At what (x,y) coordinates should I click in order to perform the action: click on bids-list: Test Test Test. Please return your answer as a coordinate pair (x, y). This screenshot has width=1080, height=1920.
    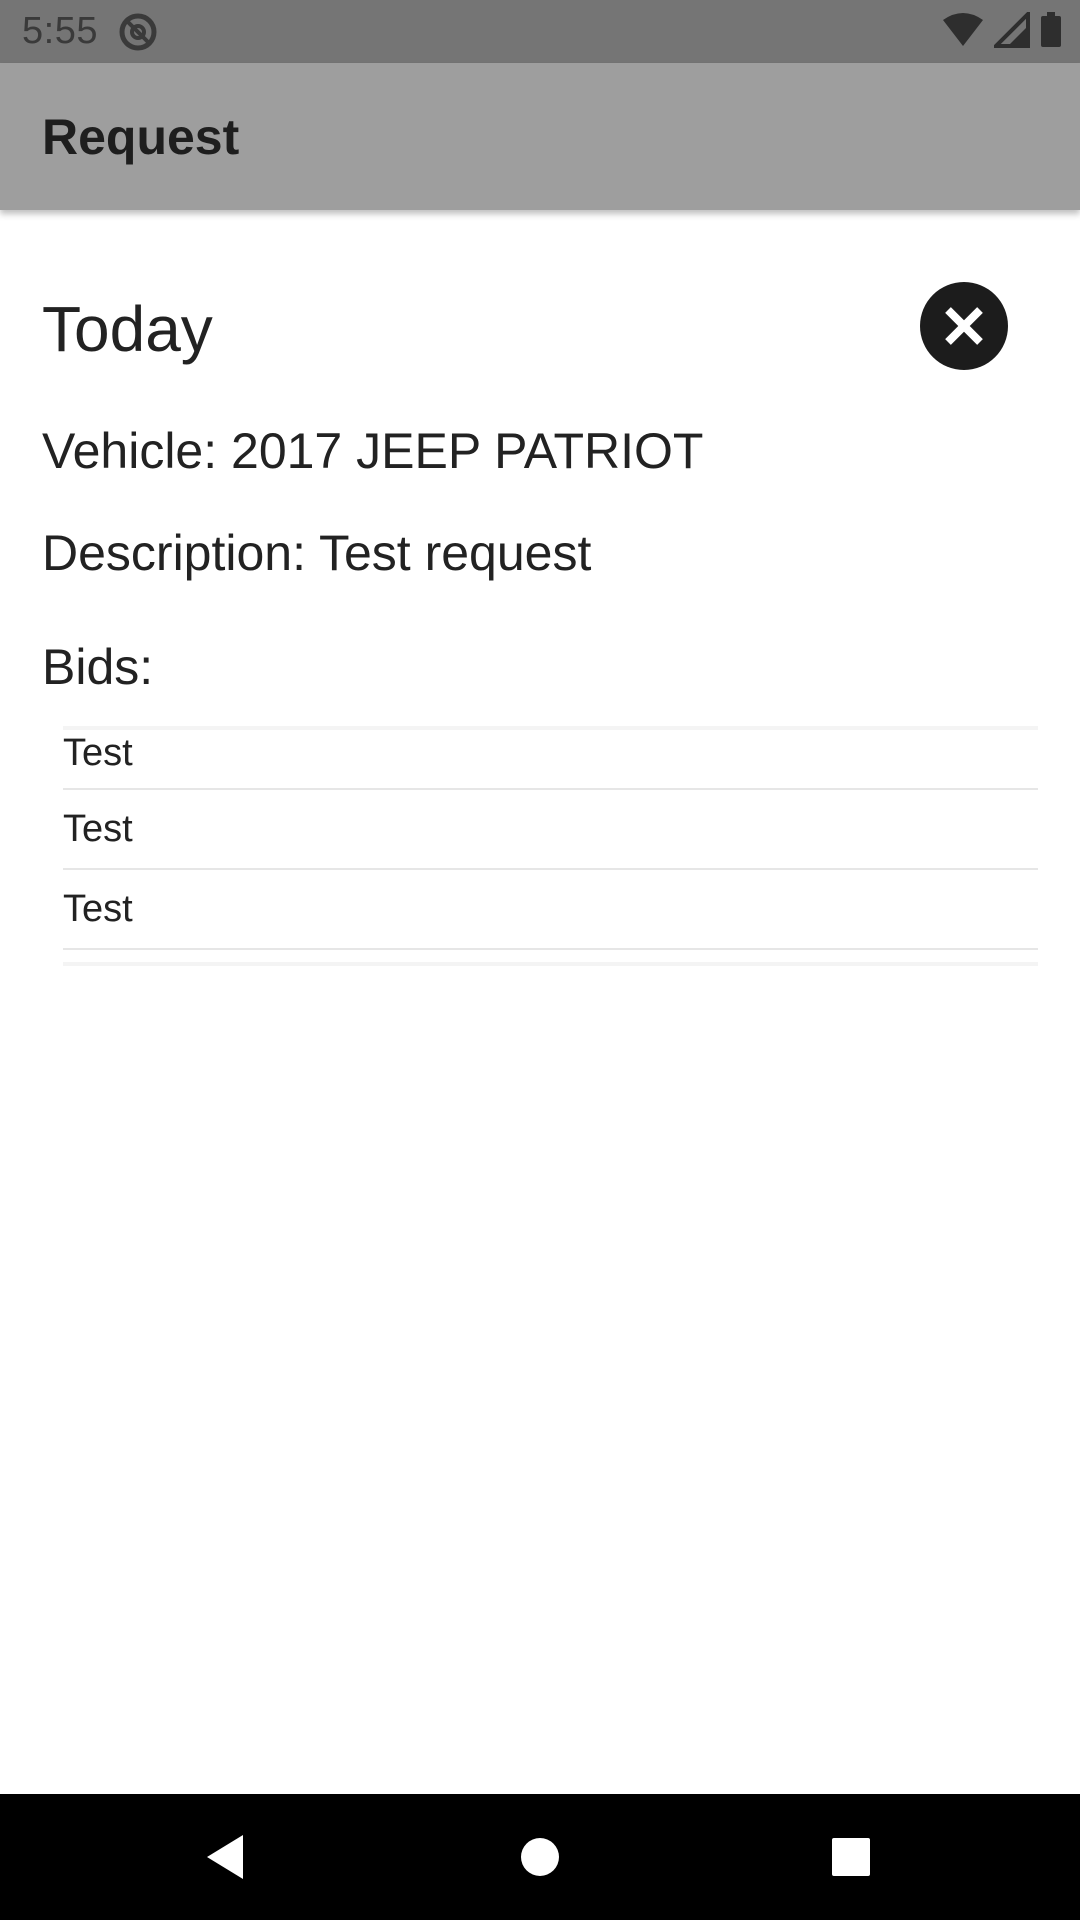
    Looking at the image, I should click on (550, 846).